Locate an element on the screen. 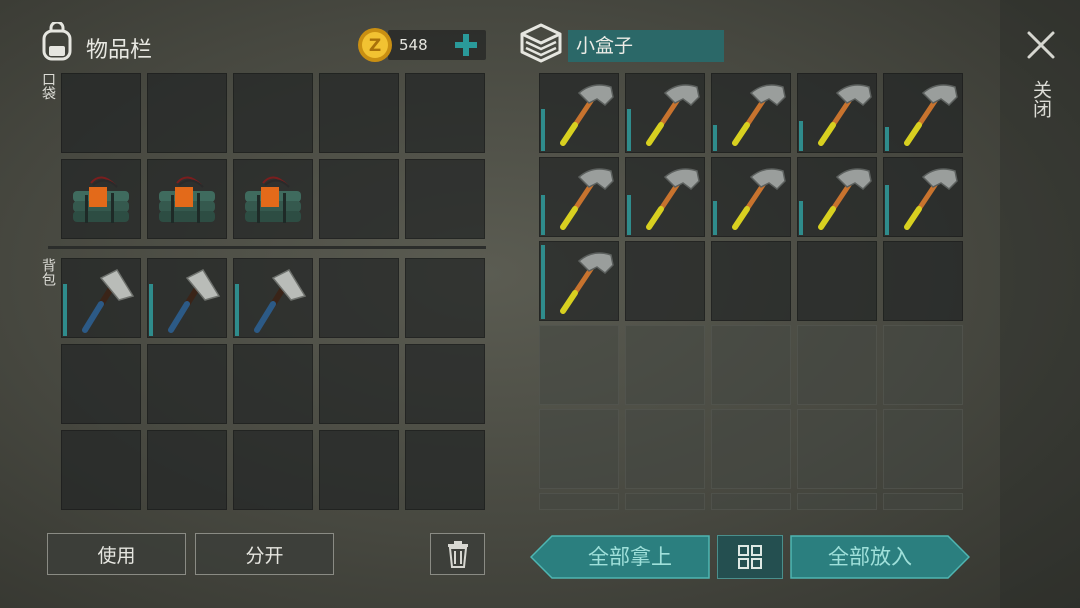 This screenshot has width=1080, height=608. add-coins-button is located at coordinates (466, 45).